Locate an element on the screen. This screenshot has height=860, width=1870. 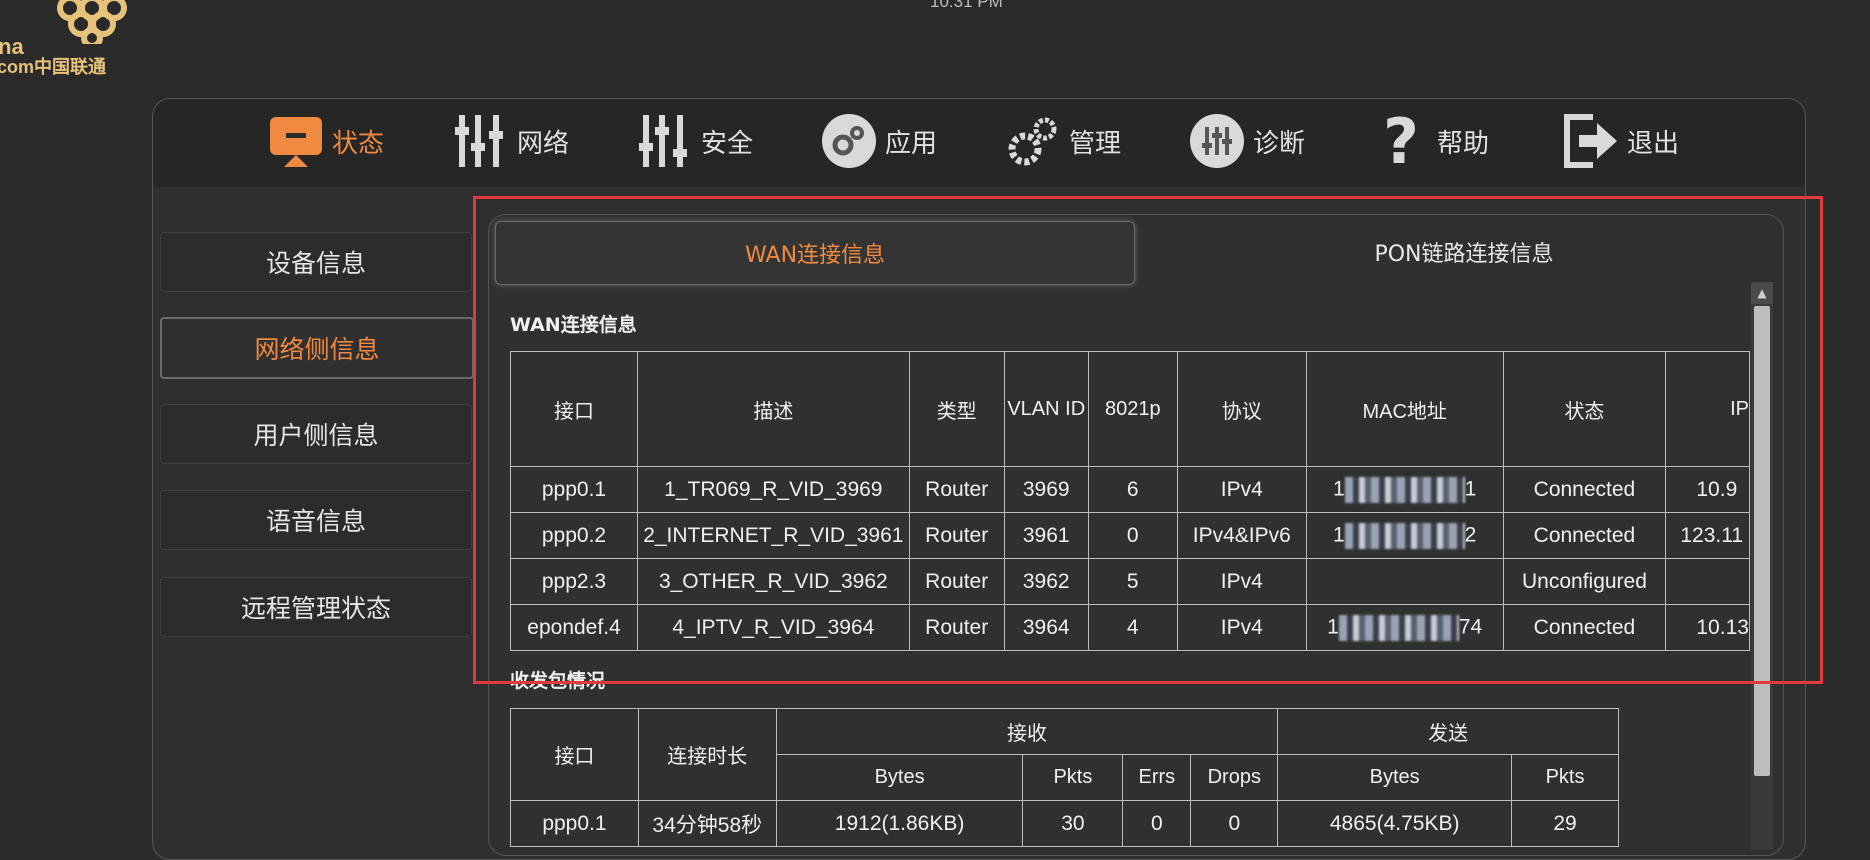
cell: 3962 is located at coordinates (1046, 581).